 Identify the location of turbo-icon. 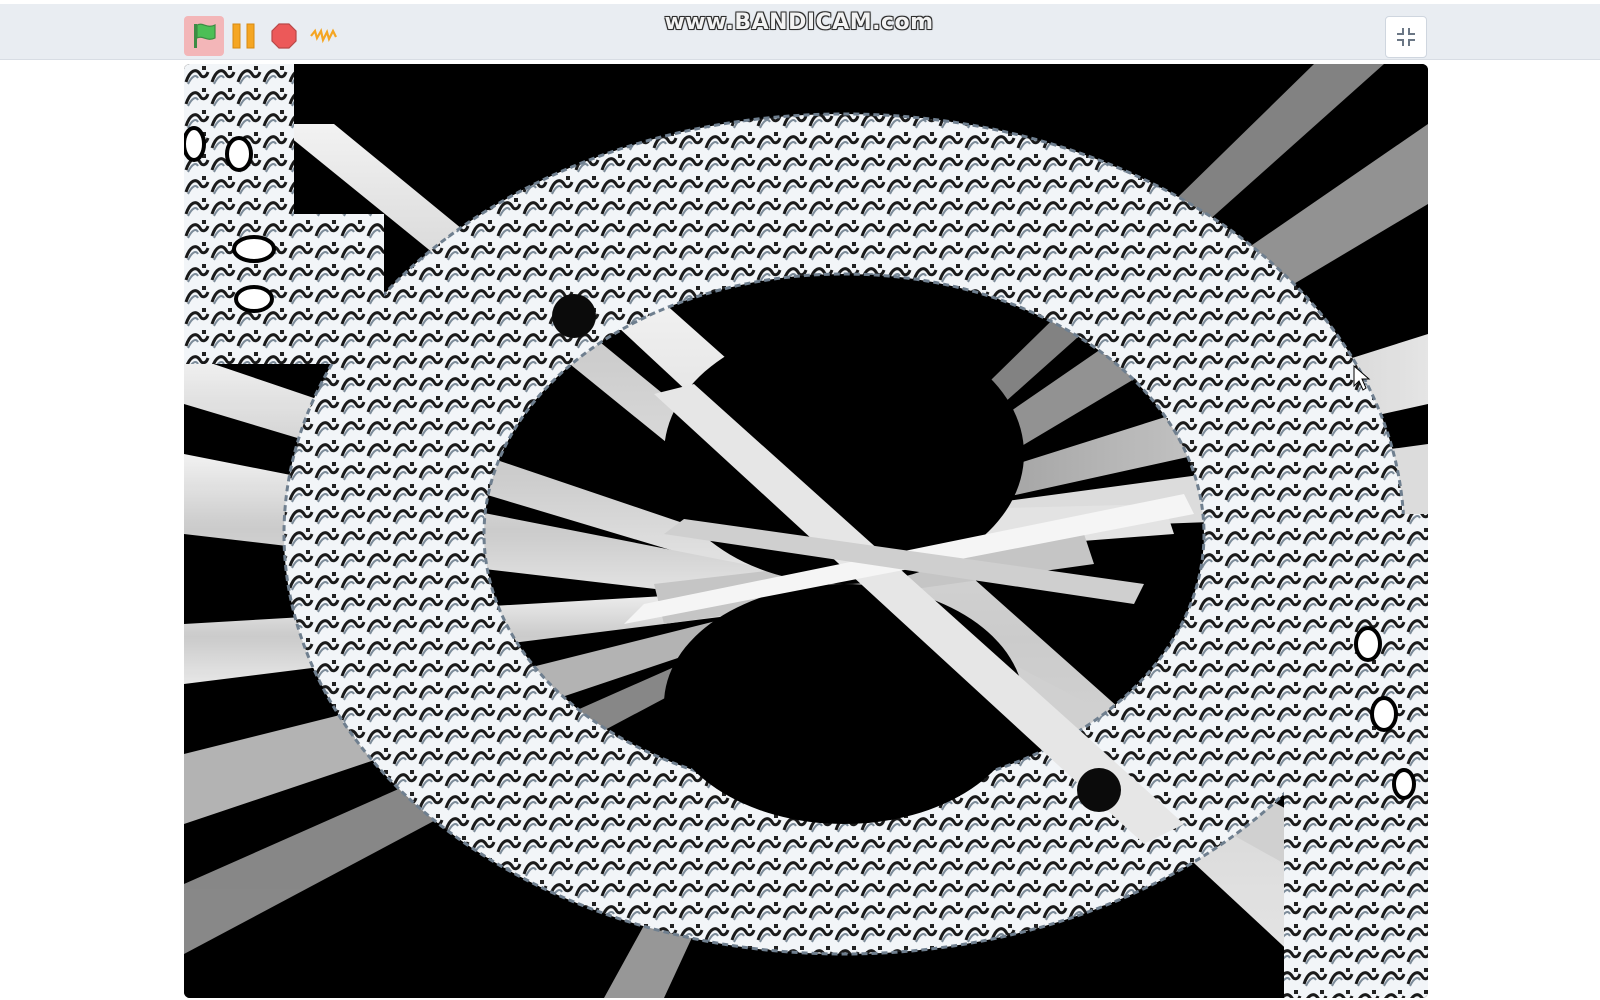
(323, 36).